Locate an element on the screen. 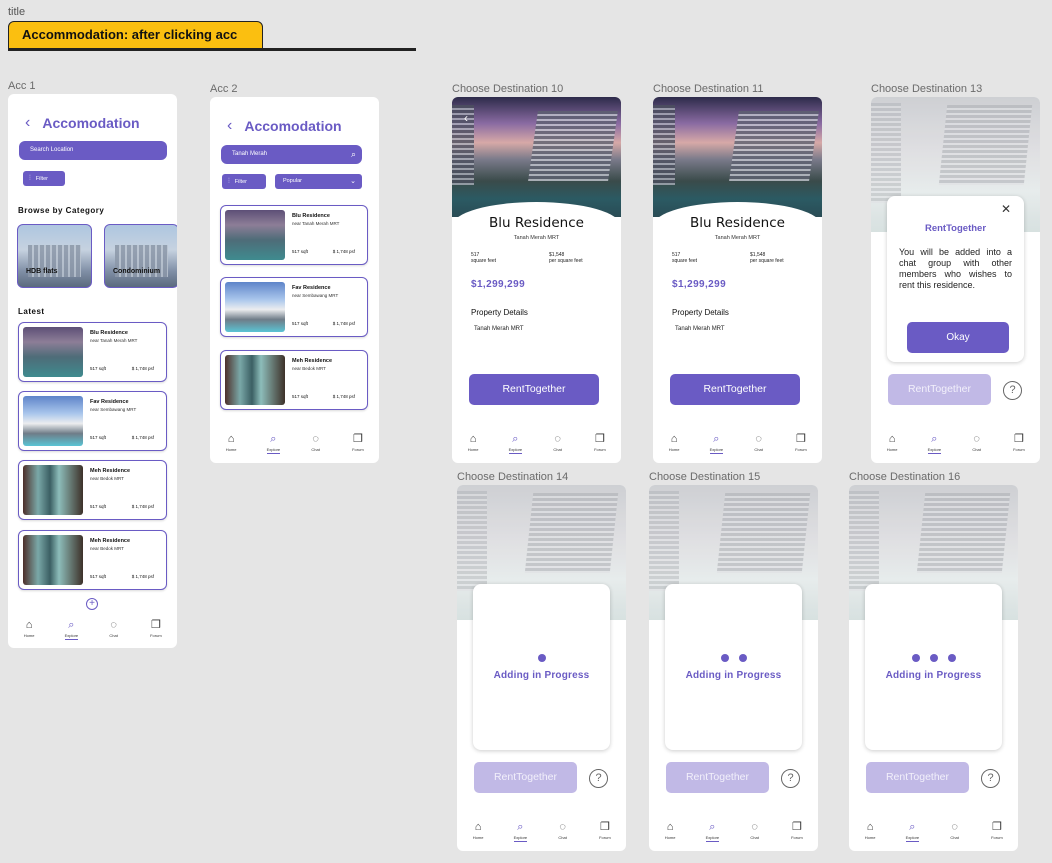 The width and height of the screenshot is (1052, 863). chat-icon: ◌ is located at coordinates (113, 625).